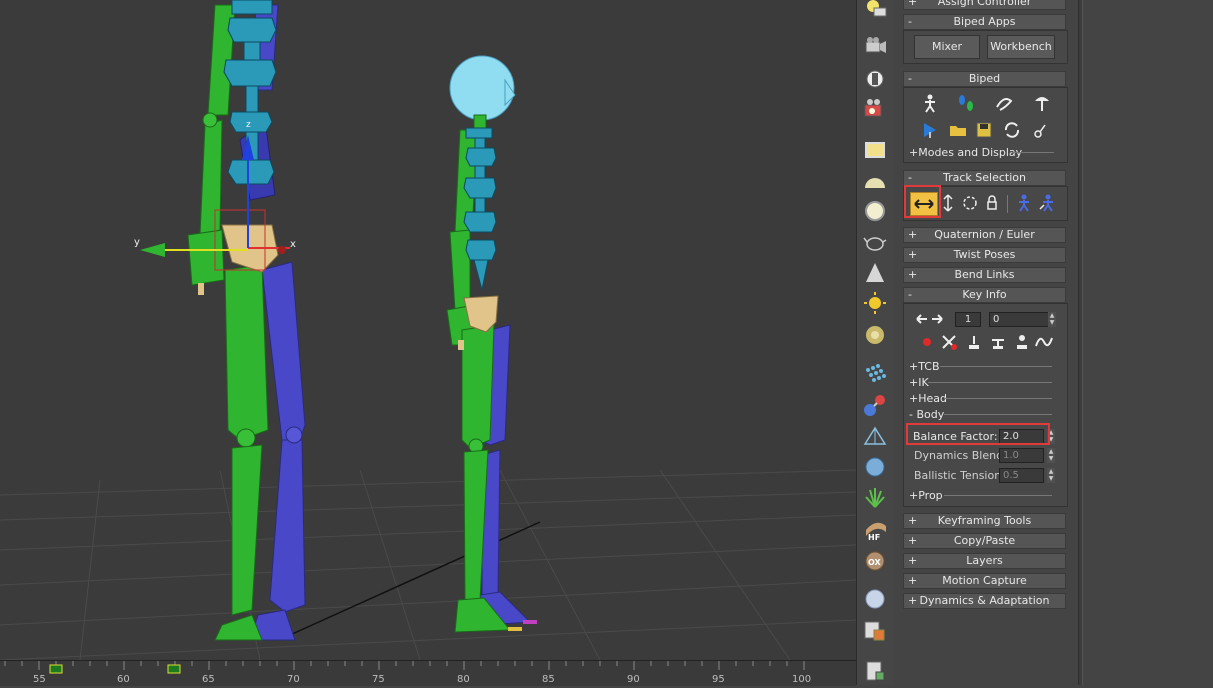  I want to click on mixer-button: Mixer, so click(947, 47).